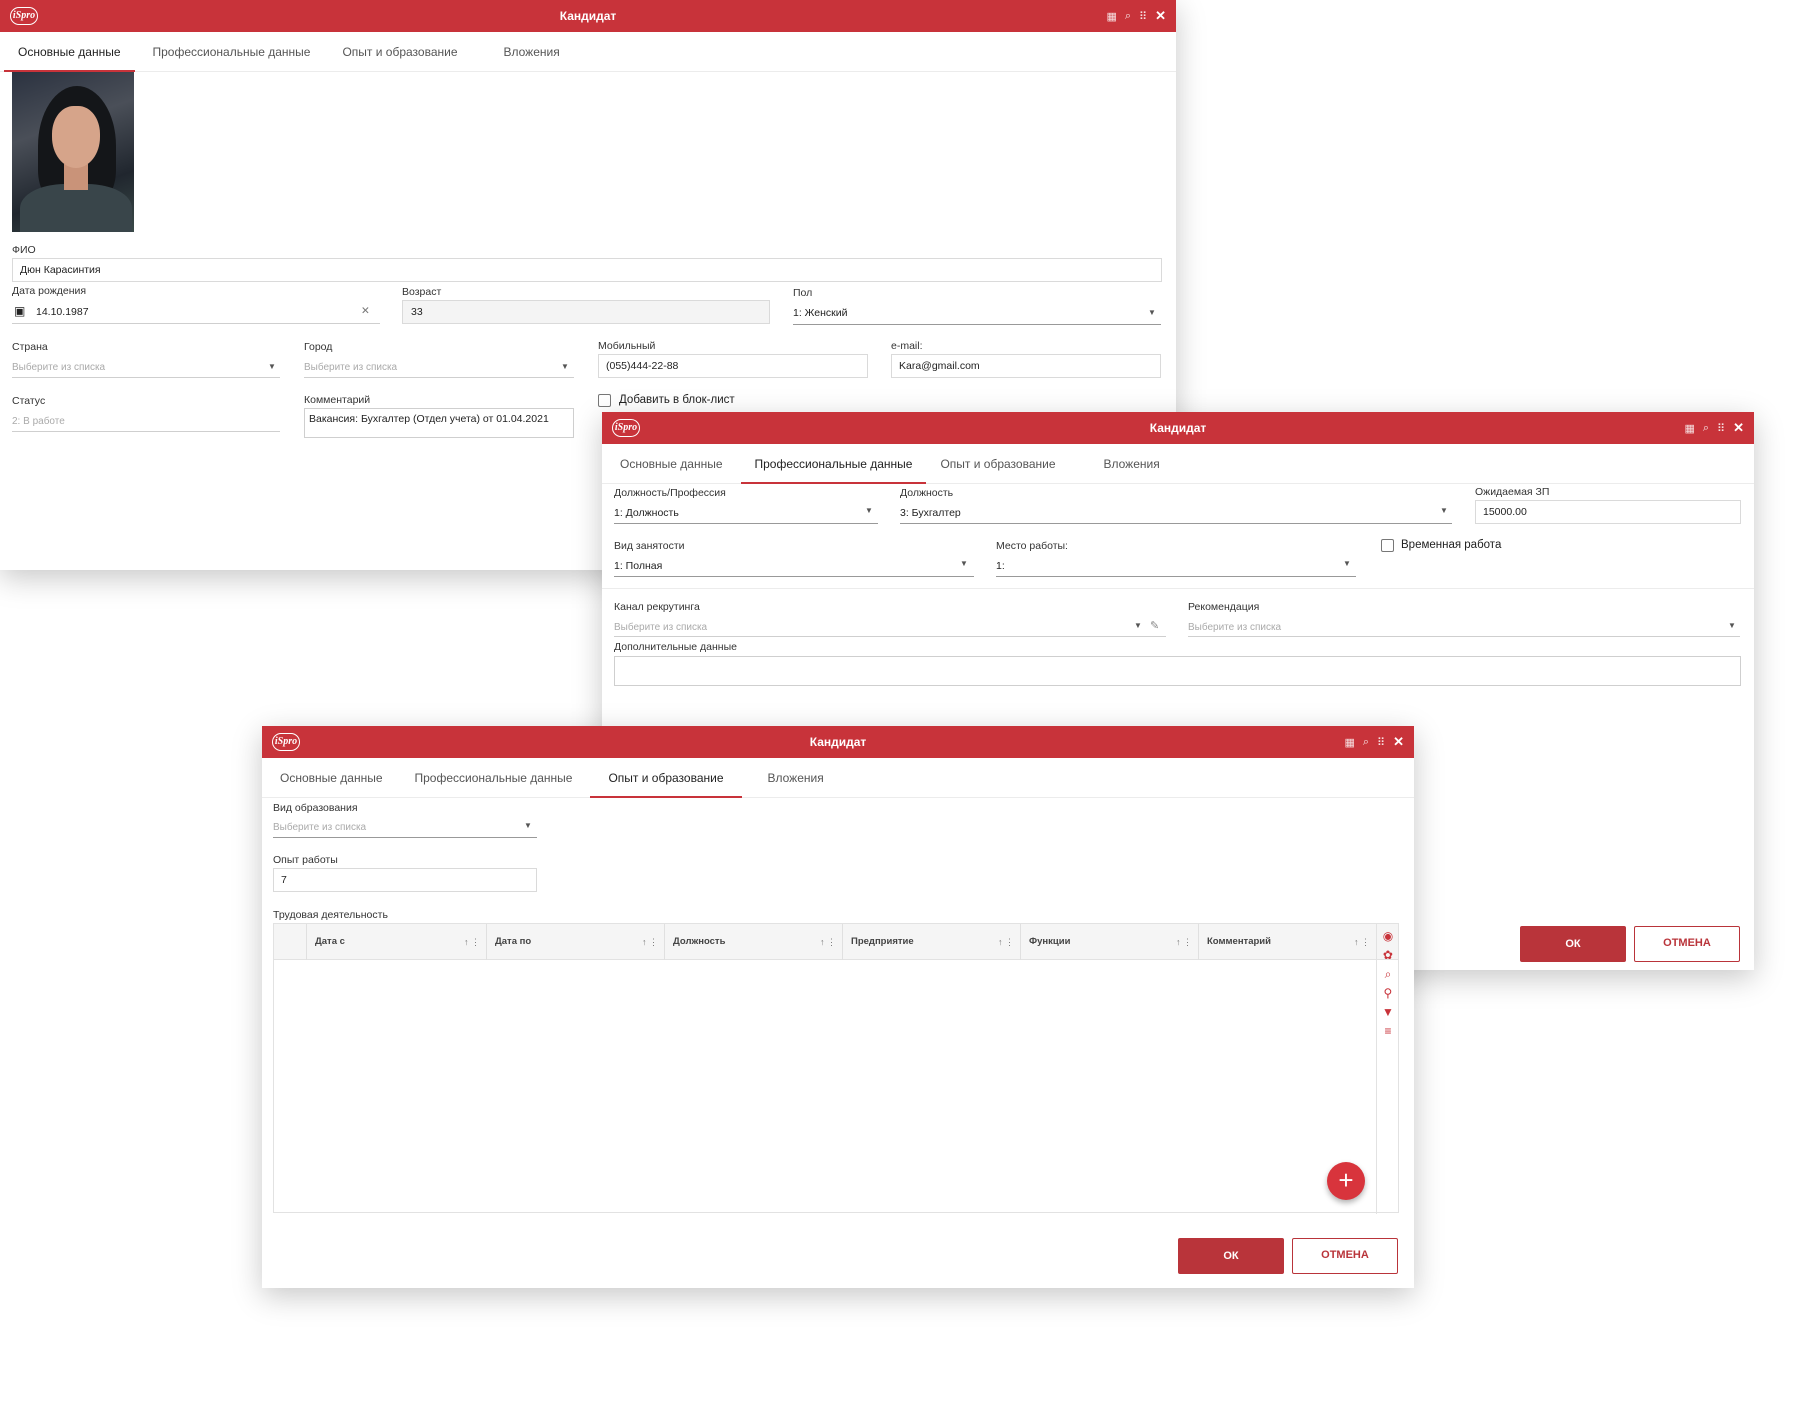  What do you see at coordinates (1388, 993) in the screenshot?
I see `pin-icon: ⚲` at bounding box center [1388, 993].